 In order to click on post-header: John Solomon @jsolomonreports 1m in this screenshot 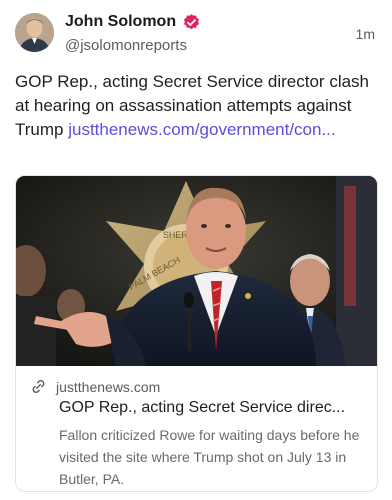, I will do `click(196, 33)`.